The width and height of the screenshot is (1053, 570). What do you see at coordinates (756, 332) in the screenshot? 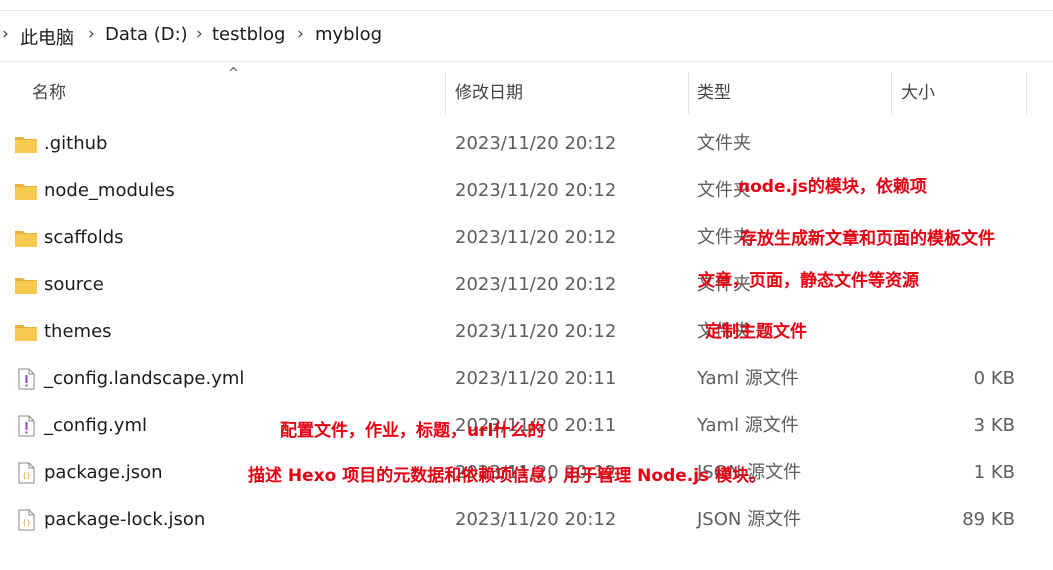
I see `annotation-themes: 定制主题文件` at bounding box center [756, 332].